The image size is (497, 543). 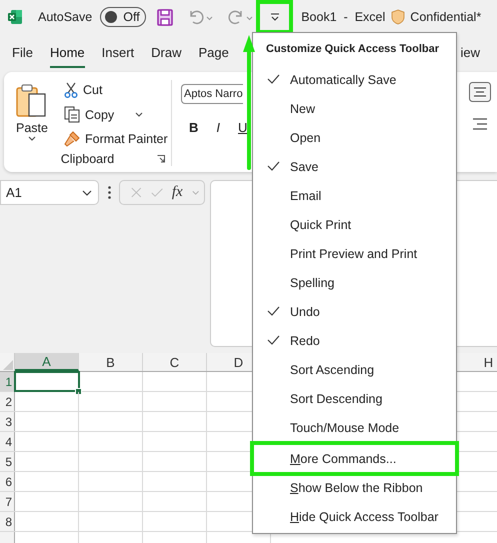 I want to click on autosave-toggle: Off, so click(x=123, y=17).